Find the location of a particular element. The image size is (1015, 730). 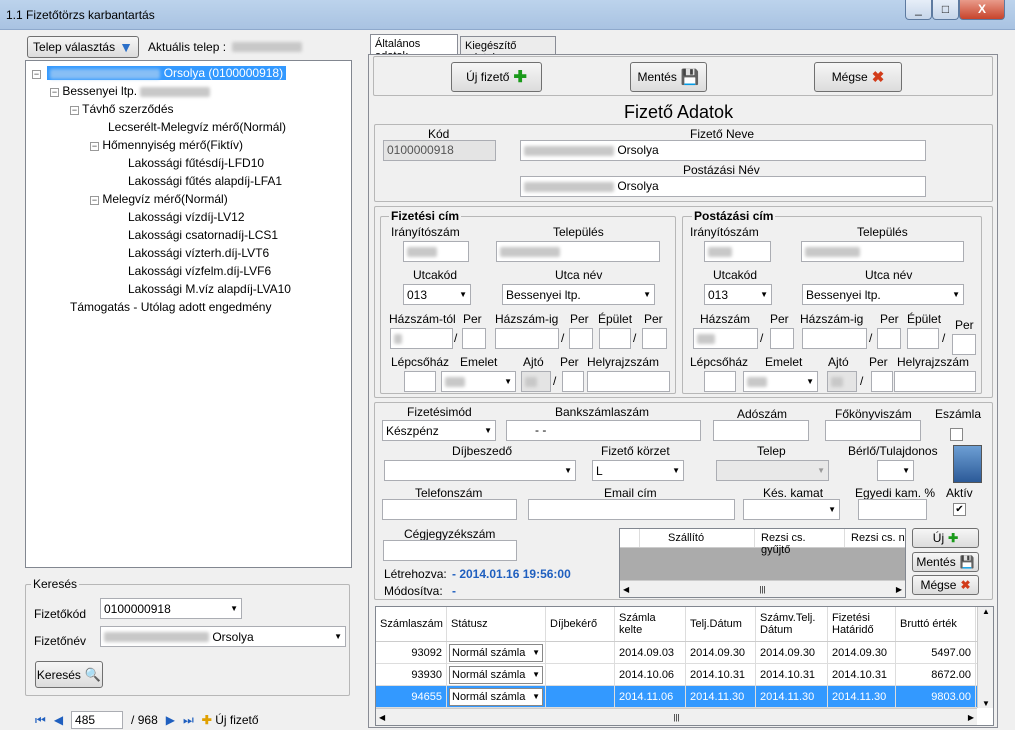

egyedi-kamat-input is located at coordinates (892, 509).